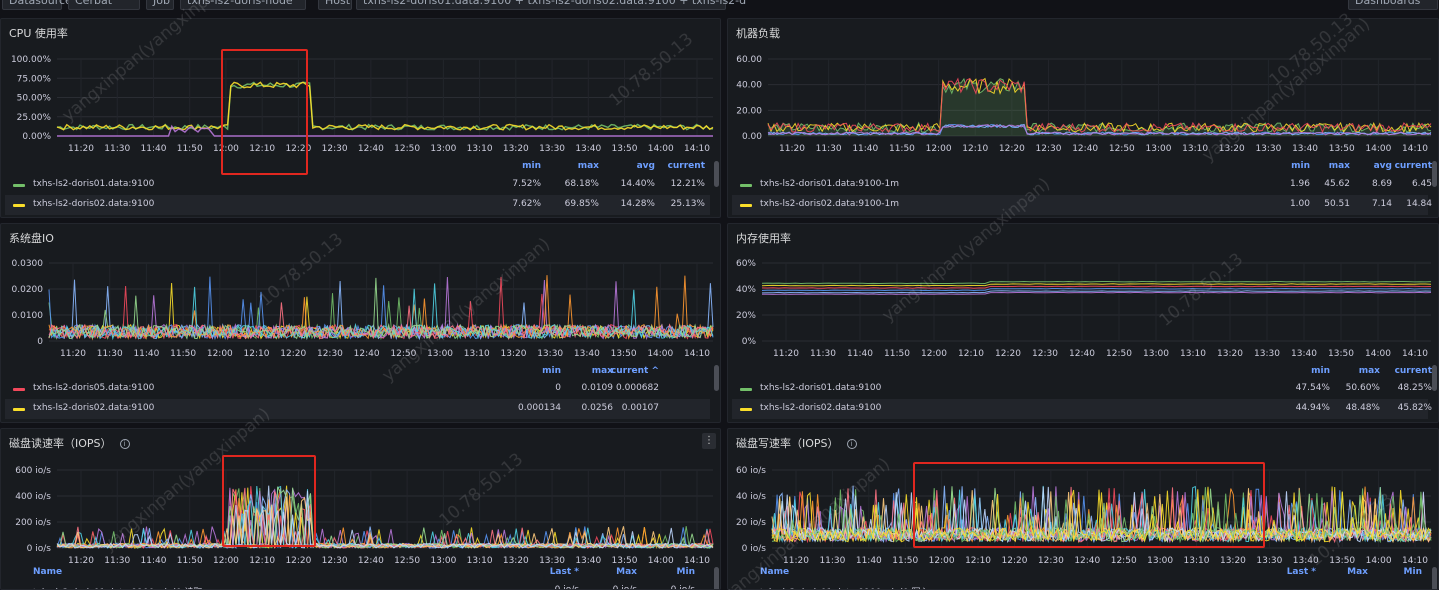 The height and width of the screenshot is (590, 1439). What do you see at coordinates (1393, 5) in the screenshot?
I see `dashboards-link: Dashboards` at bounding box center [1393, 5].